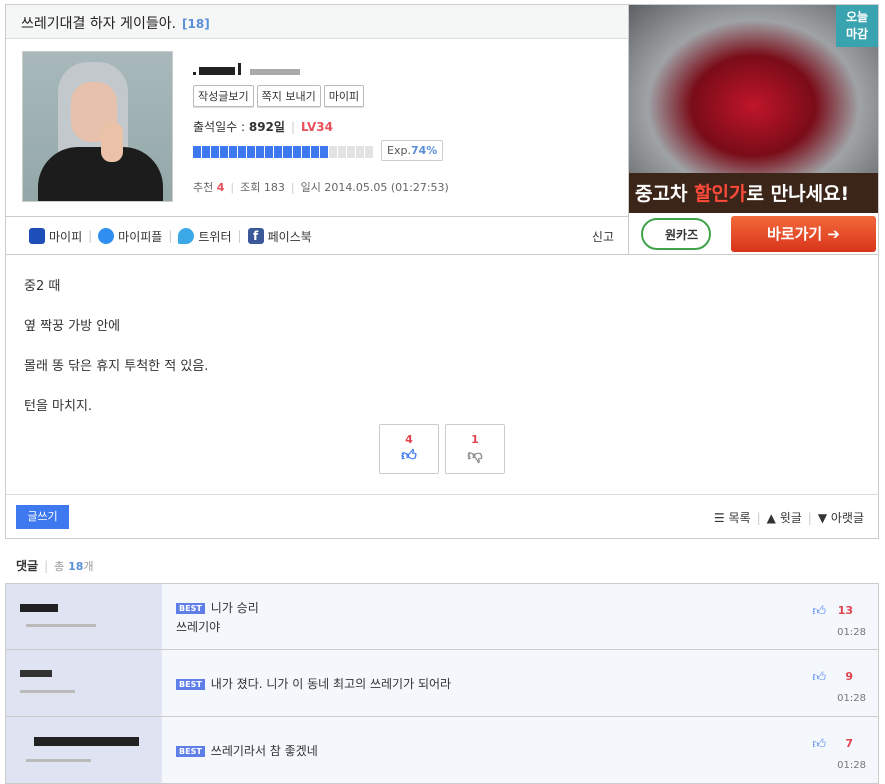 The image size is (885, 784). Describe the element at coordinates (205, 236) in the screenshot. I see `share-twitter: 트위터` at that location.